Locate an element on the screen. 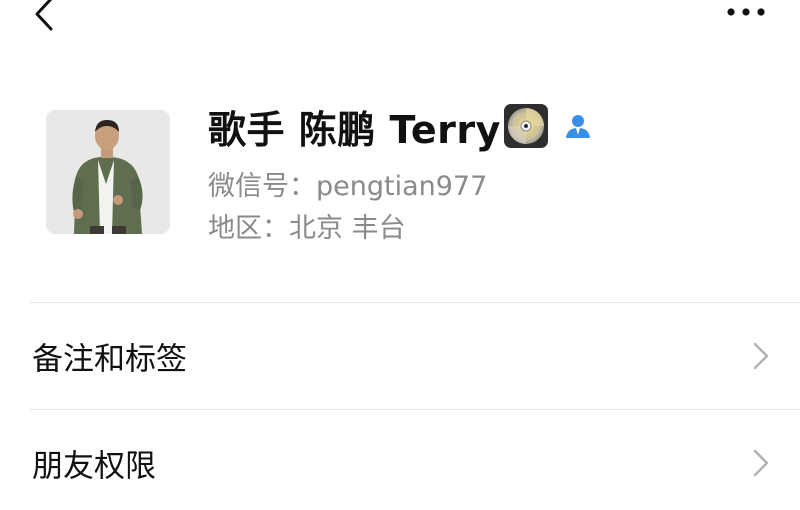 The height and width of the screenshot is (510, 800). region: 地区：北京 丰台 is located at coordinates (307, 228).